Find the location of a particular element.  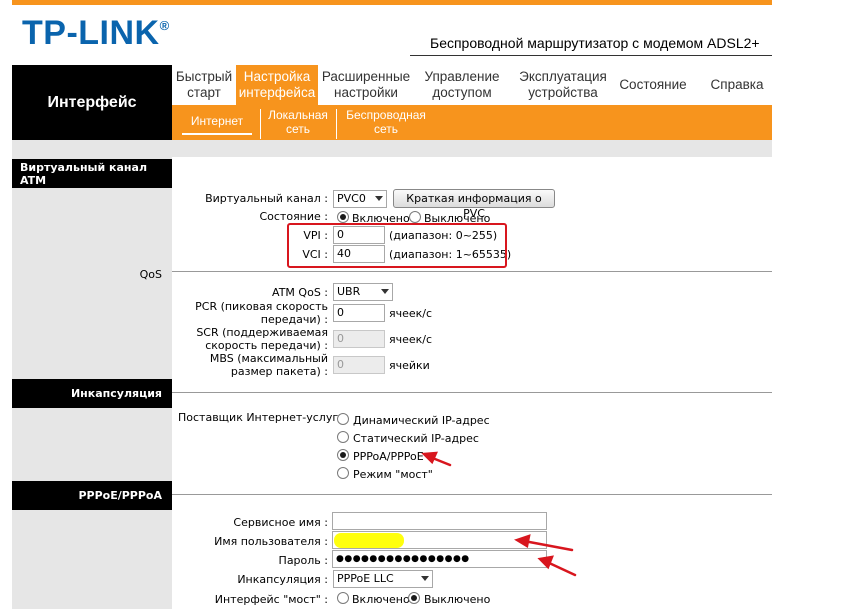

isp-static-ip-label: Статический IP-адрес is located at coordinates (416, 438).